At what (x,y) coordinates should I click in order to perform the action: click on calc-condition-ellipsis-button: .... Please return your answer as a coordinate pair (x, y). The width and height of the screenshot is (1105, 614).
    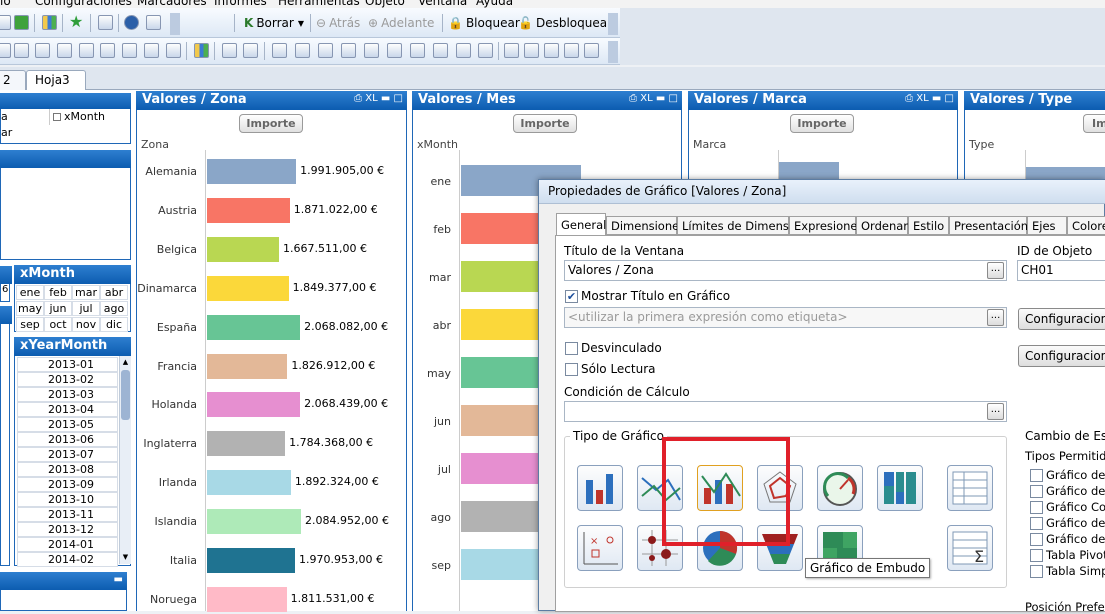
    Looking at the image, I should click on (995, 411).